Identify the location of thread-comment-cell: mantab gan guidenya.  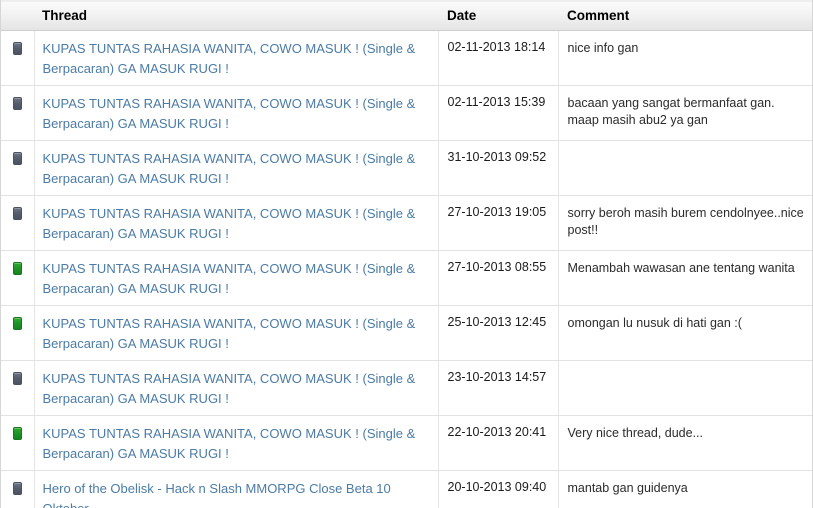
(684, 489).